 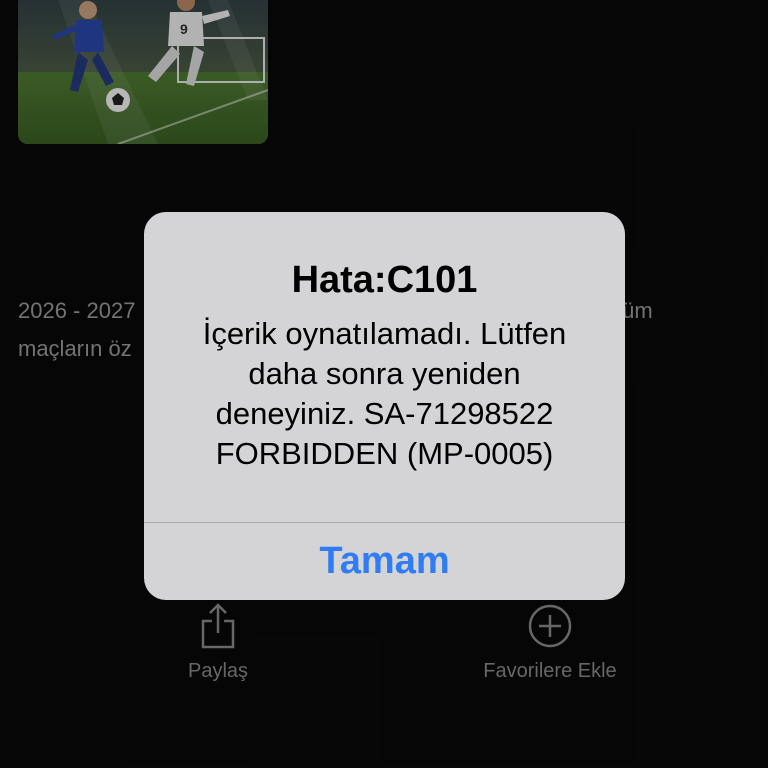 What do you see at coordinates (384, 280) in the screenshot?
I see `alert-title: Hata:C101` at bounding box center [384, 280].